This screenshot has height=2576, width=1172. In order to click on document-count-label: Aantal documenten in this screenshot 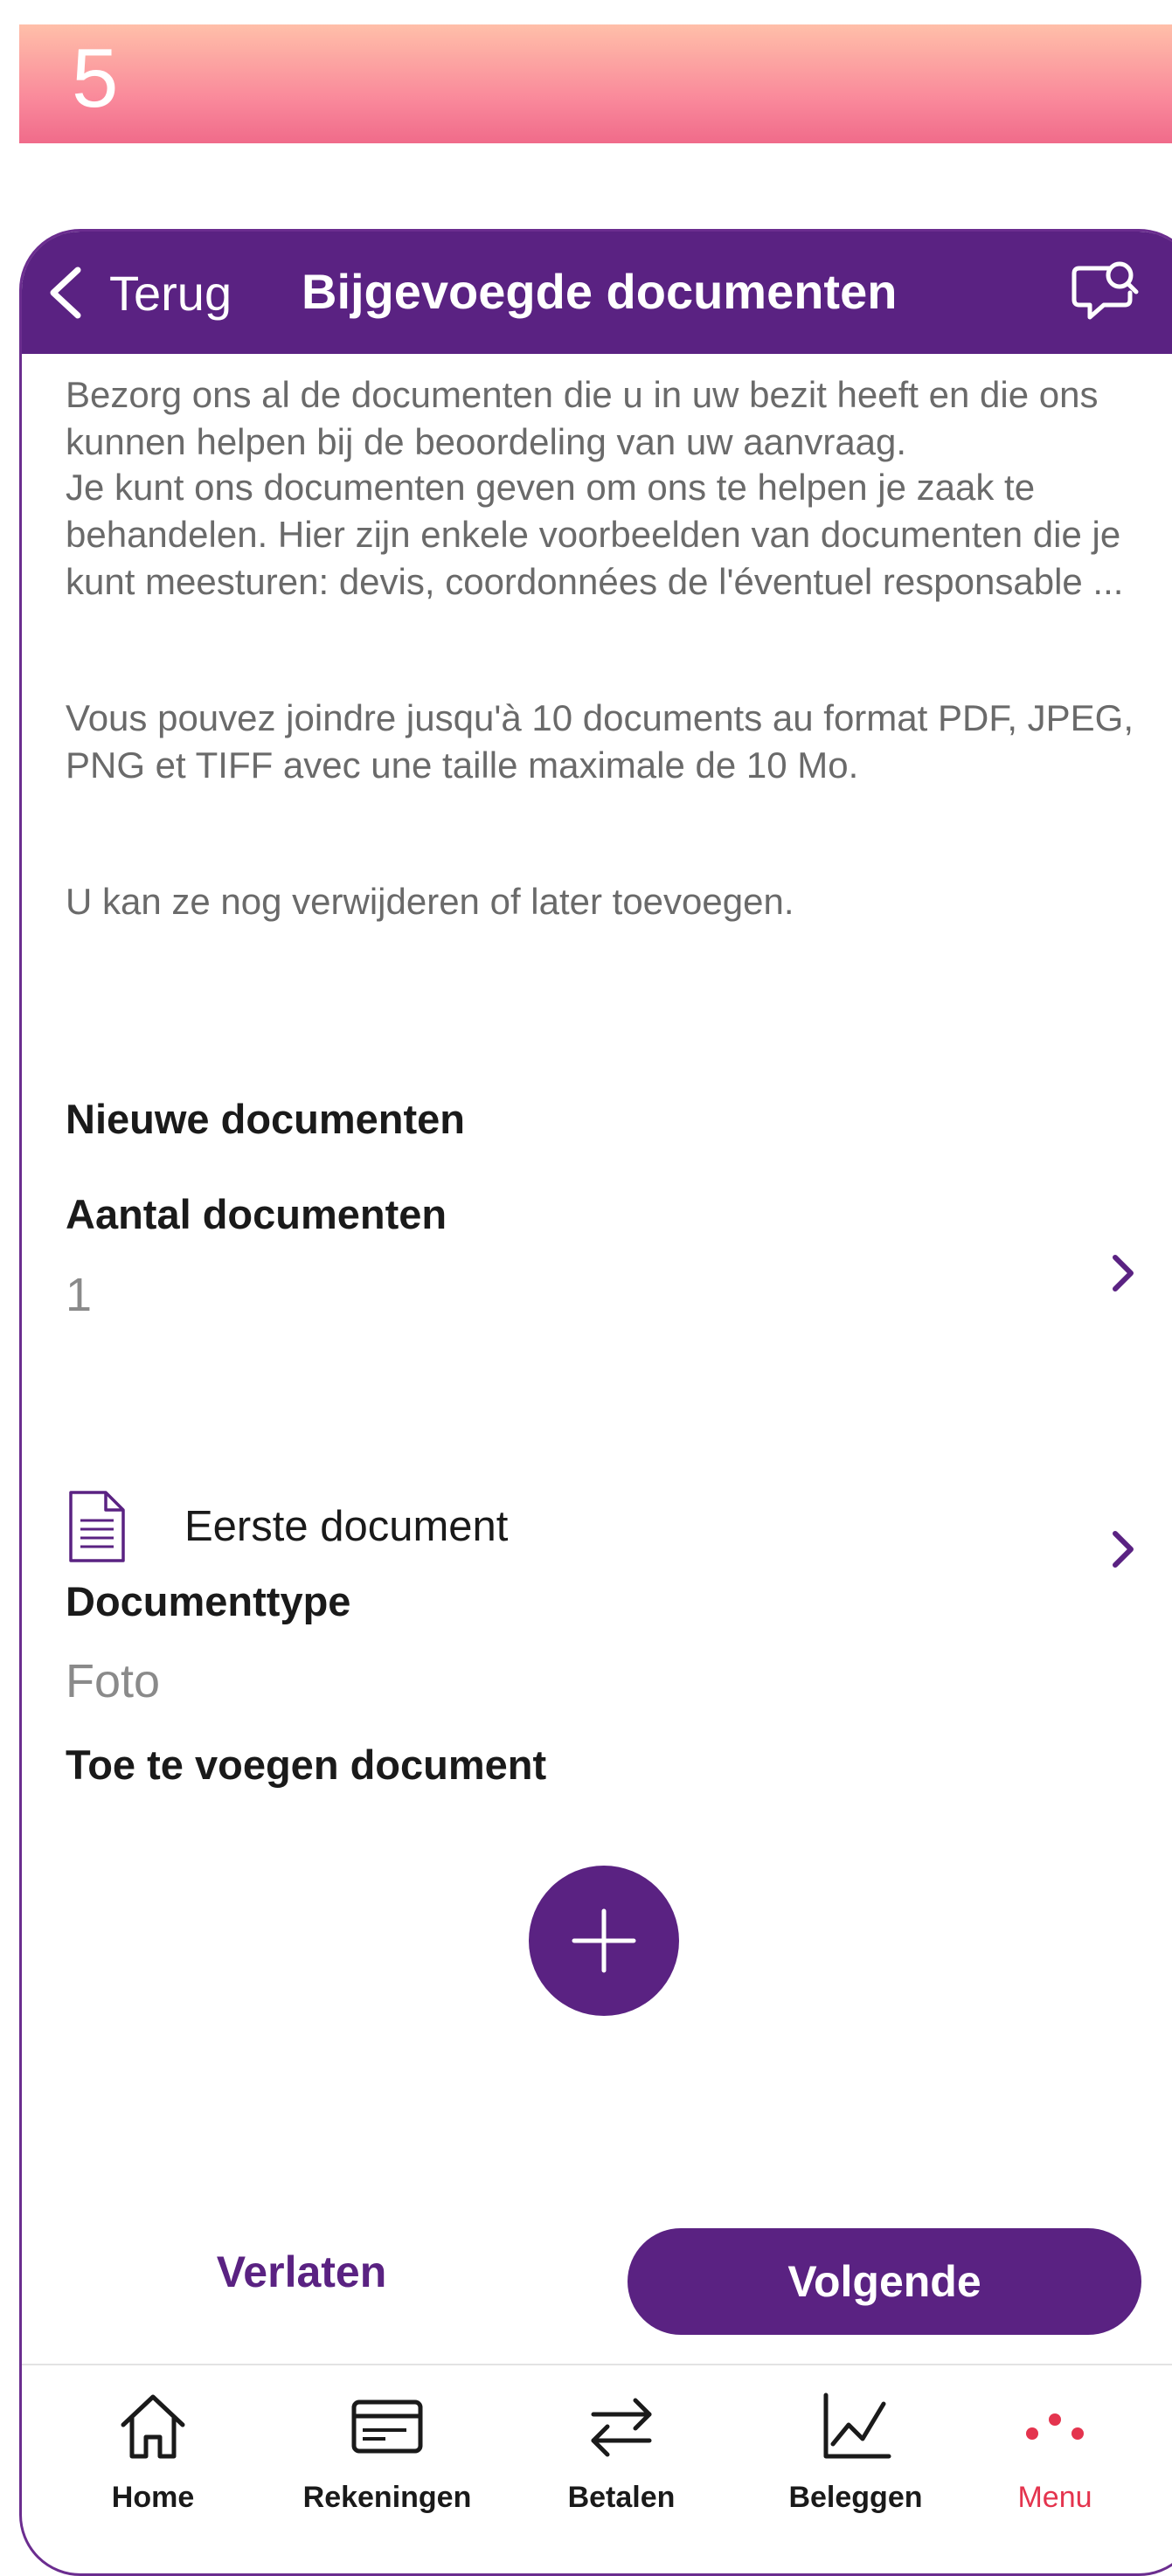, I will do `click(256, 1214)`.